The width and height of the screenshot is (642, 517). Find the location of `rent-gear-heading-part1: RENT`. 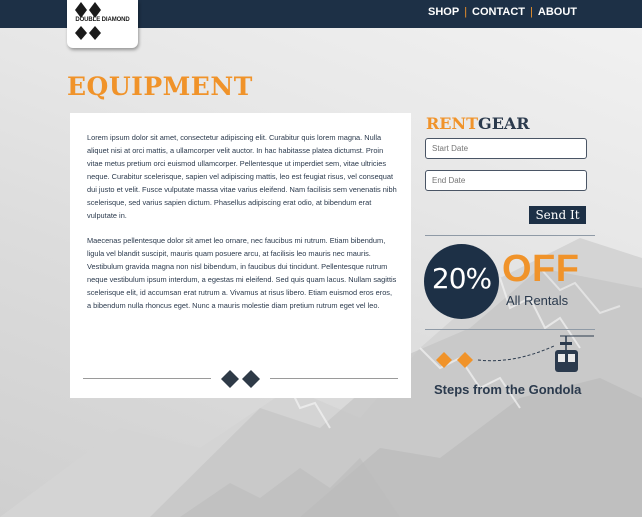

rent-gear-heading-part1: RENT is located at coordinates (452, 123).